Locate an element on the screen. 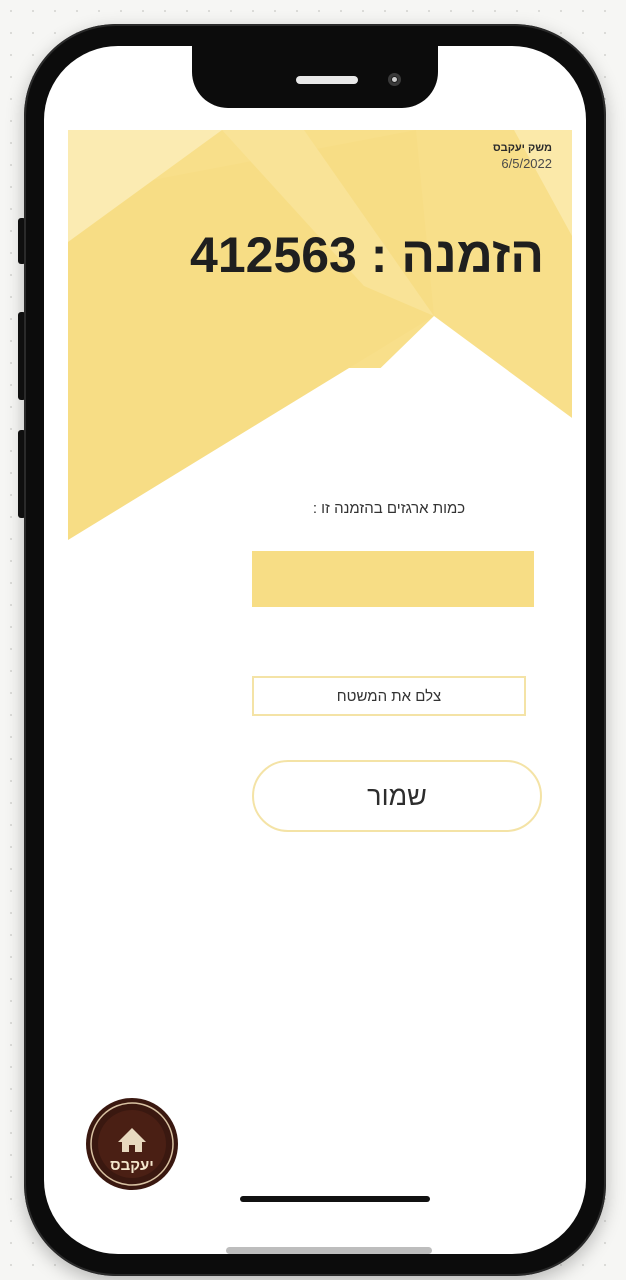 This screenshot has width=626, height=1280. logo-text: יעקבס is located at coordinates (132, 1165).